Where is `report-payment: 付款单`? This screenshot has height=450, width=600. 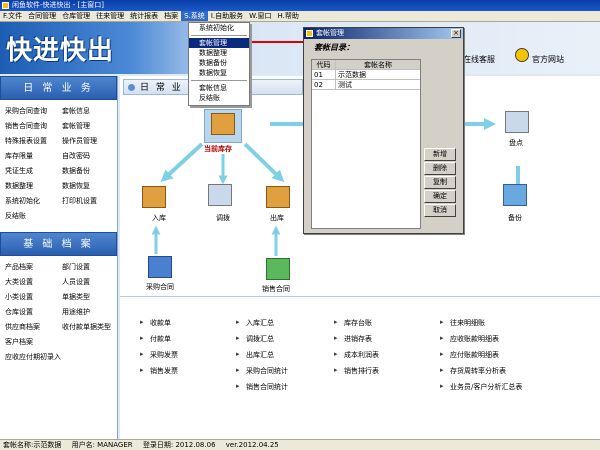
report-payment: 付款单 is located at coordinates (155, 339).